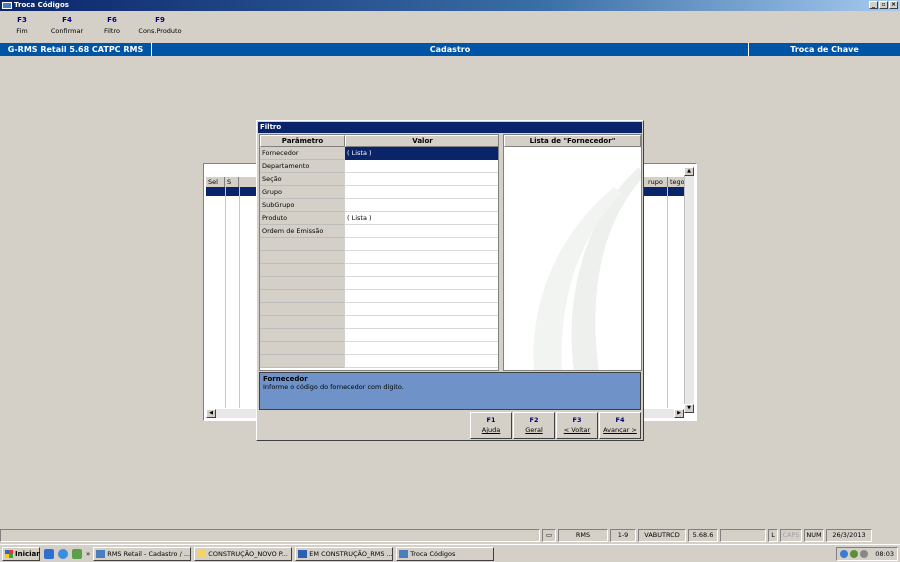 This screenshot has height=562, width=900. I want to click on antivirus-icon, so click(854, 554).